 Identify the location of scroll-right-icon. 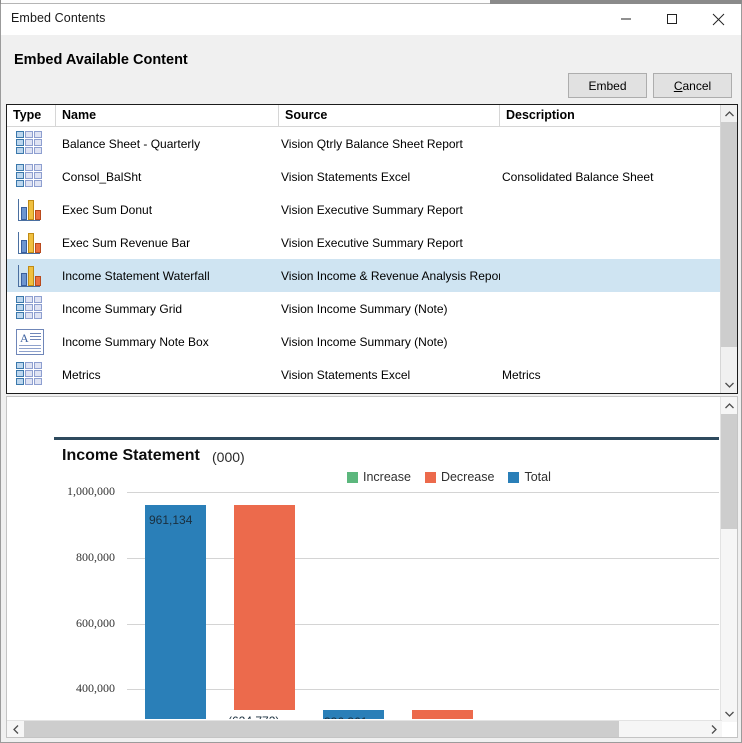
(713, 729).